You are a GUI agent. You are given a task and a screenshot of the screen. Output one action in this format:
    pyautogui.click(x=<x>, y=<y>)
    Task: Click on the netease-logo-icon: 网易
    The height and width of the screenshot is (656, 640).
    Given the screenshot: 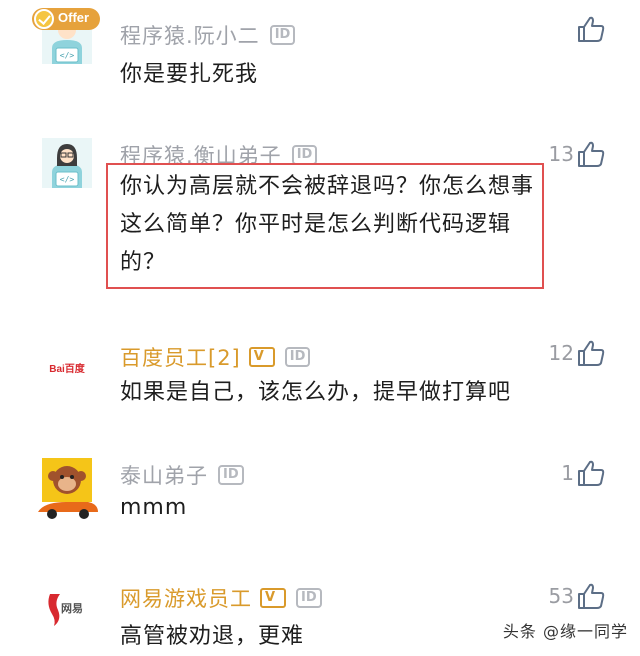 What is the action you would take?
    pyautogui.click(x=67, y=605)
    